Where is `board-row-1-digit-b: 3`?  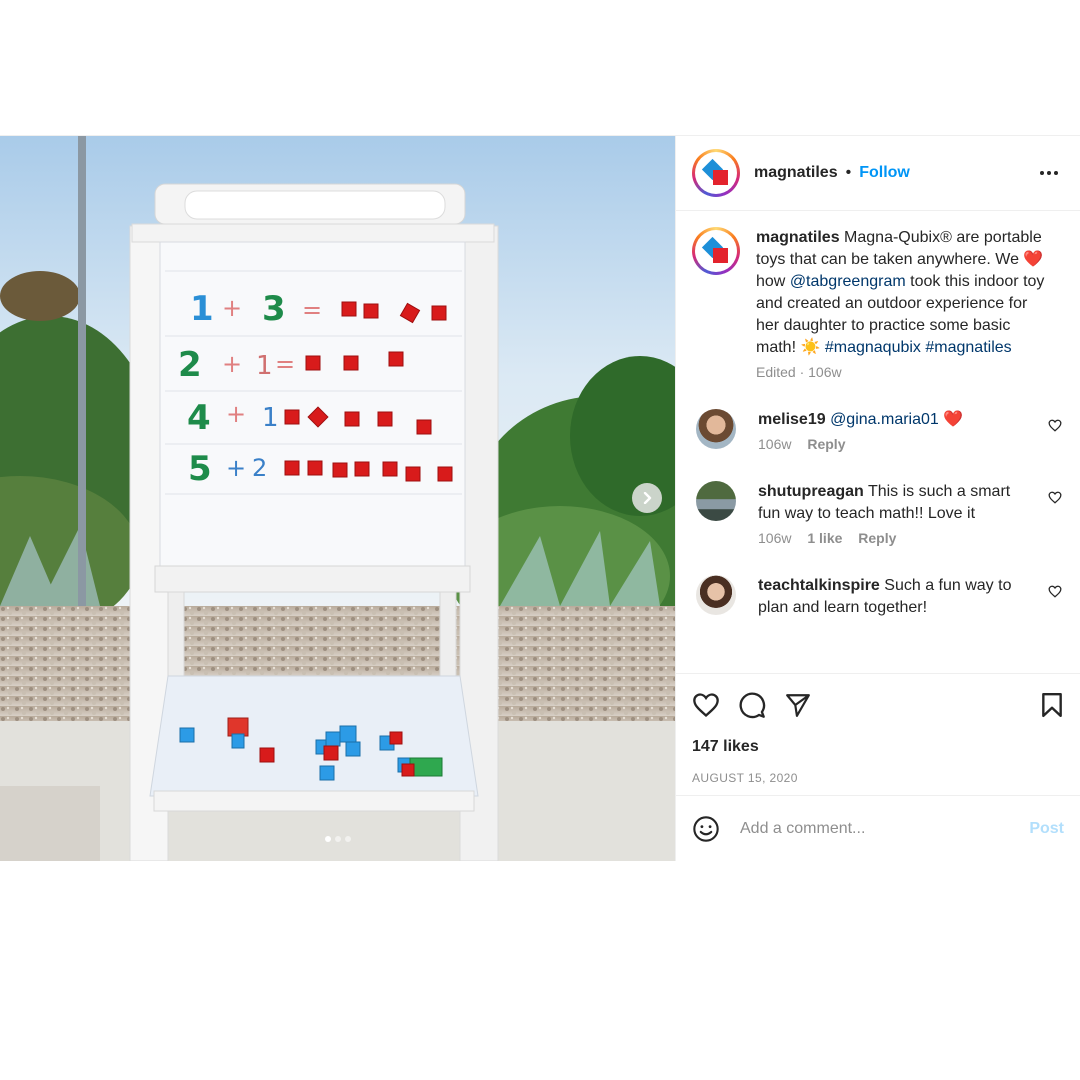 board-row-1-digit-b: 3 is located at coordinates (274, 309).